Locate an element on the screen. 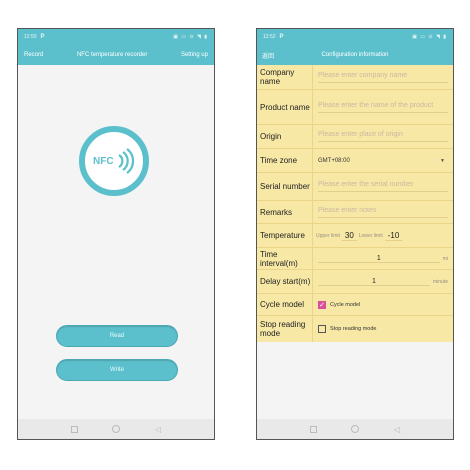 Image resolution: width=470 pixels, height=470 pixels. stop-row: Stop reading mode Stop reading mode is located at coordinates (355, 329).